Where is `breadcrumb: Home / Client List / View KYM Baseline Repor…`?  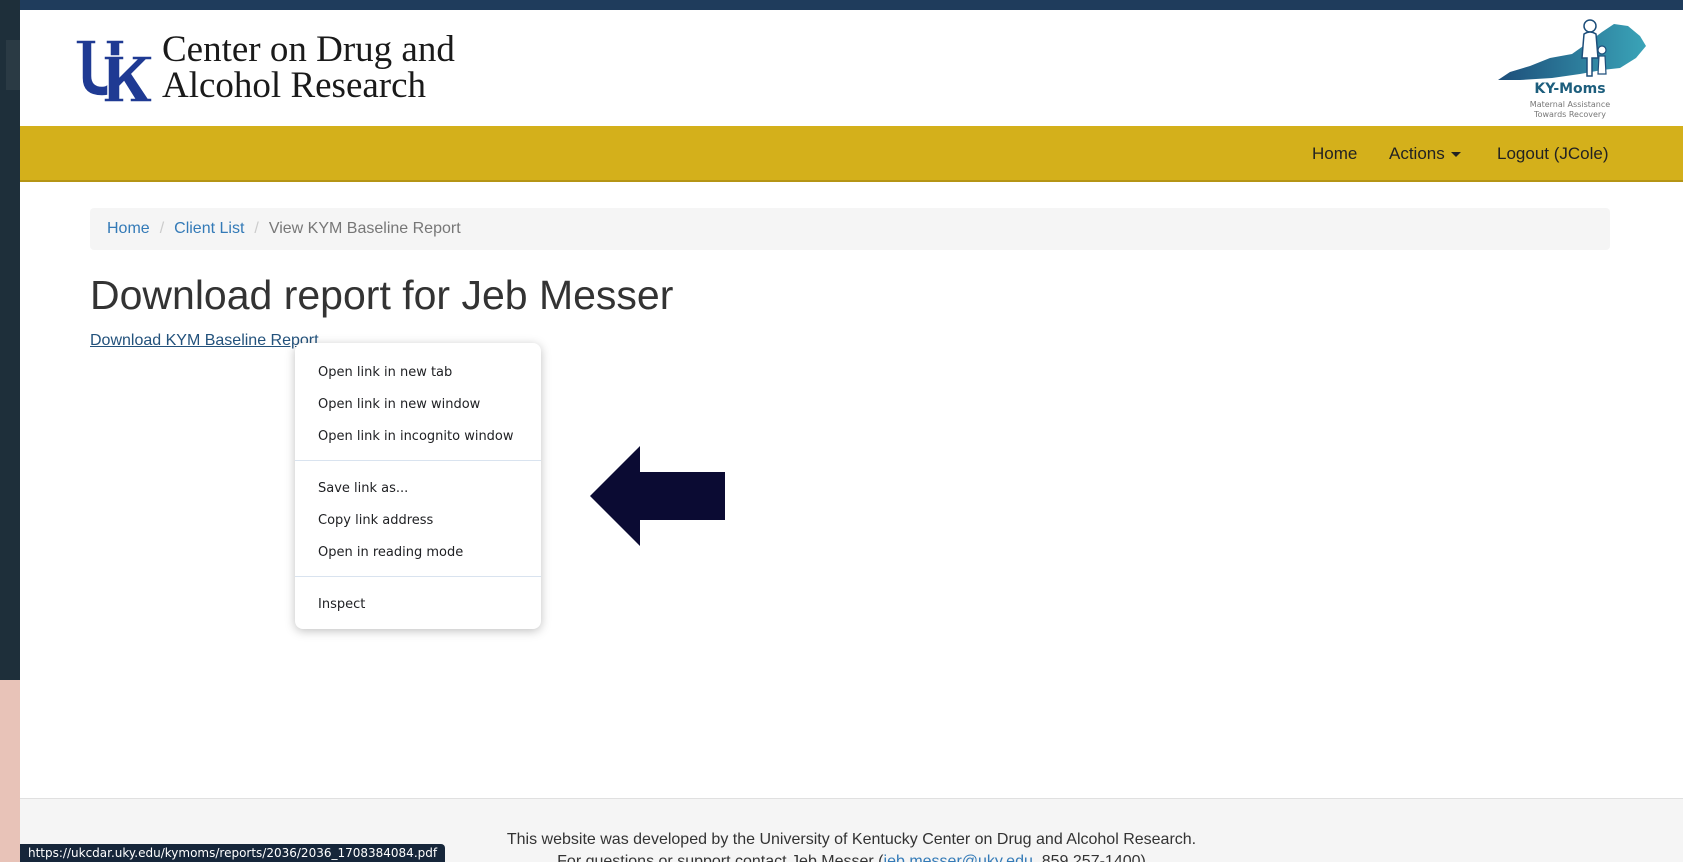
breadcrumb: Home / Client List / View KYM Baseline Repor… is located at coordinates (850, 229).